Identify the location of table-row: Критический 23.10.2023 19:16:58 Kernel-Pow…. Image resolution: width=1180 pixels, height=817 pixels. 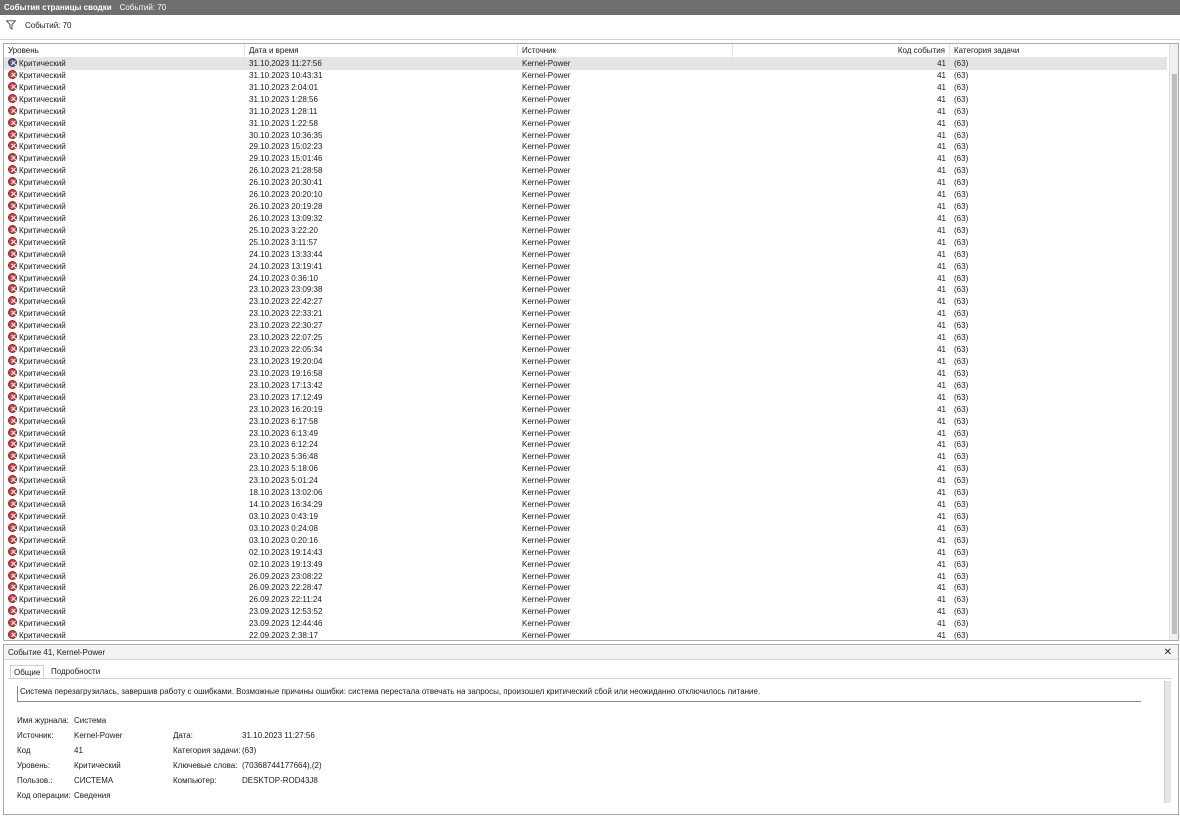
(585, 373).